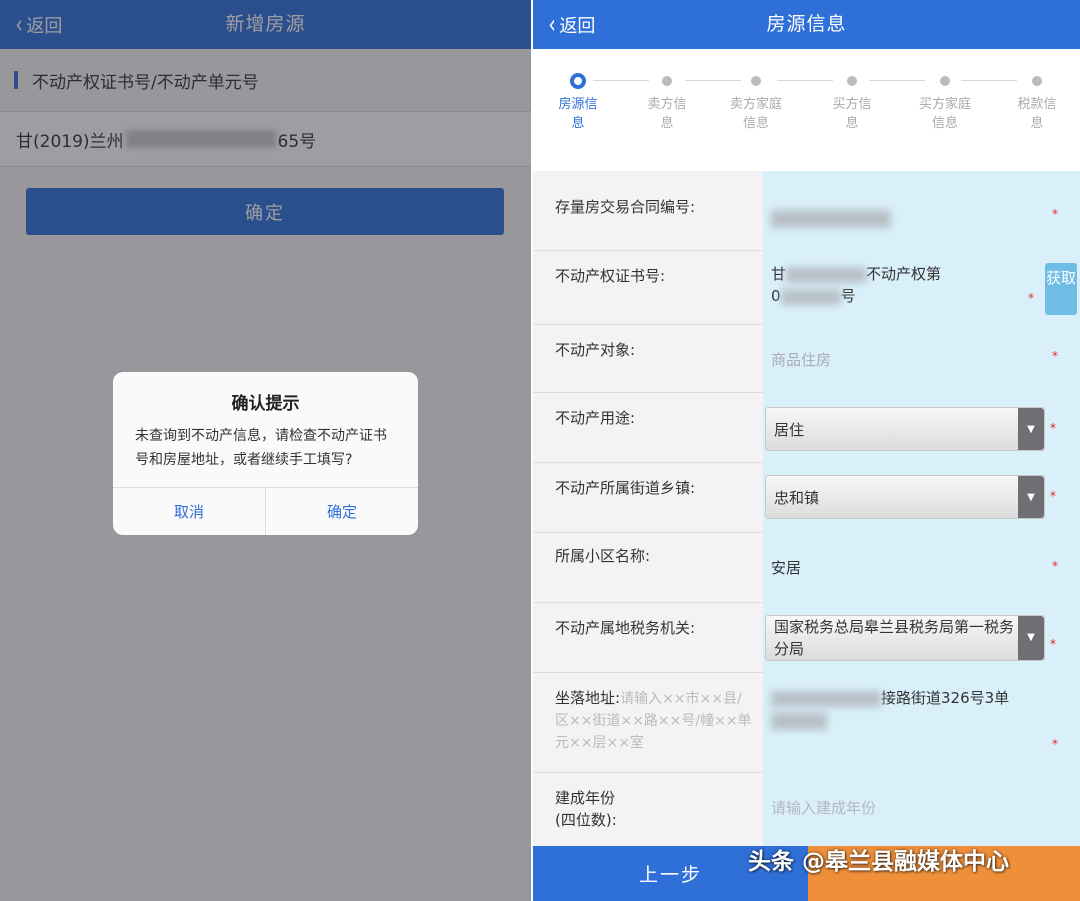  I want to click on street-selected-value: 忠和镇, so click(797, 497).